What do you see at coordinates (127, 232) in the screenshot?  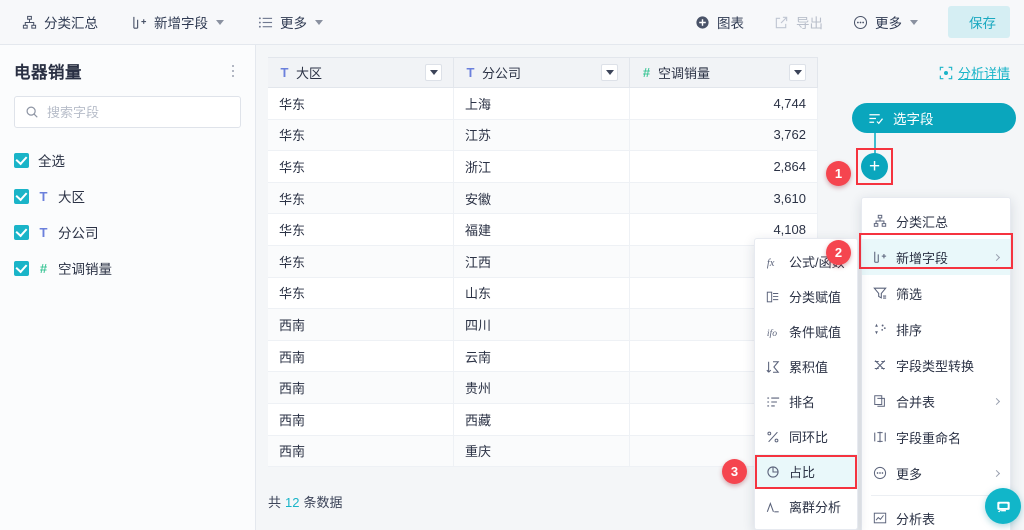 I see `field-item-branch: T 分公司` at bounding box center [127, 232].